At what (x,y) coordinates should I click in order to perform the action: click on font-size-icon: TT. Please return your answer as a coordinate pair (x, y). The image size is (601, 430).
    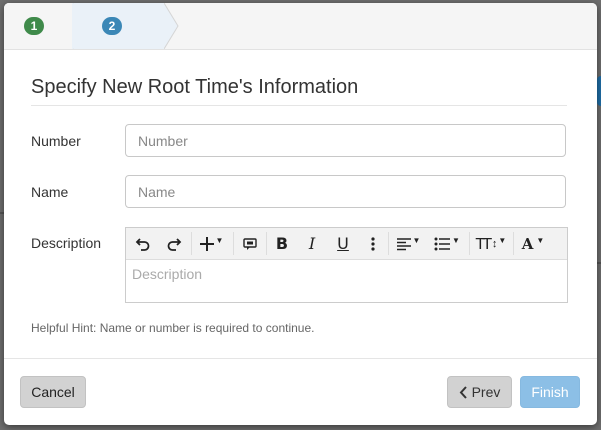
    Looking at the image, I should click on (483, 243).